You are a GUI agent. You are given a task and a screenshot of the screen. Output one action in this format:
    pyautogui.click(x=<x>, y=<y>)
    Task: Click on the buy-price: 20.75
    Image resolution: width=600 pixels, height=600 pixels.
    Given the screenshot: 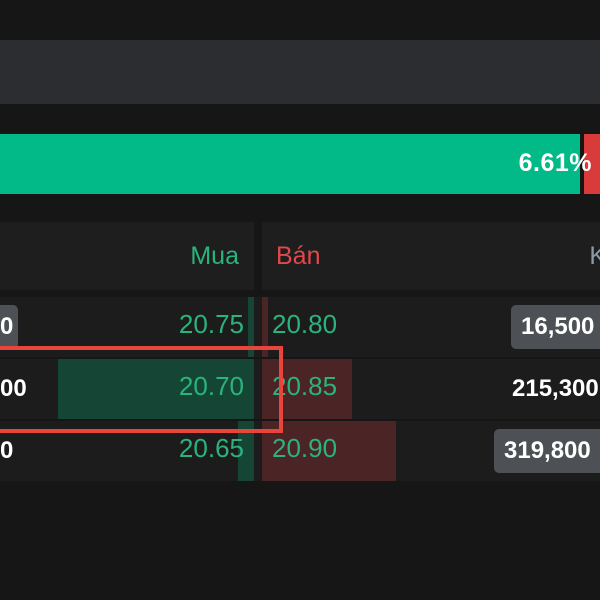 What is the action you would take?
    pyautogui.click(x=211, y=324)
    